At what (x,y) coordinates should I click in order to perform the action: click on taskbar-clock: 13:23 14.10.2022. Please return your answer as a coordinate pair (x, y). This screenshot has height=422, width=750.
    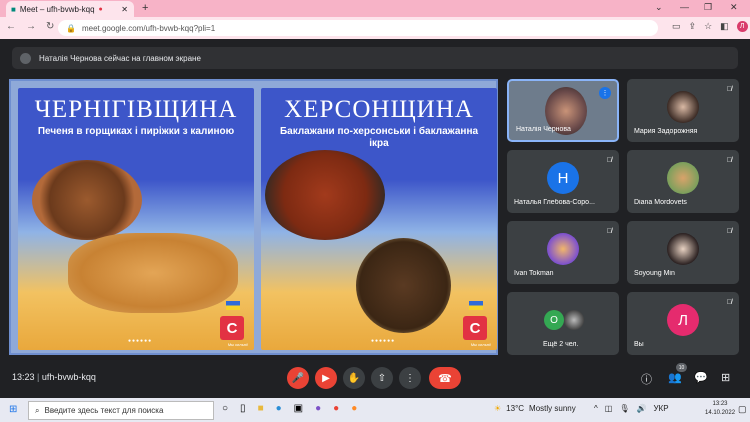
    Looking at the image, I should click on (720, 409).